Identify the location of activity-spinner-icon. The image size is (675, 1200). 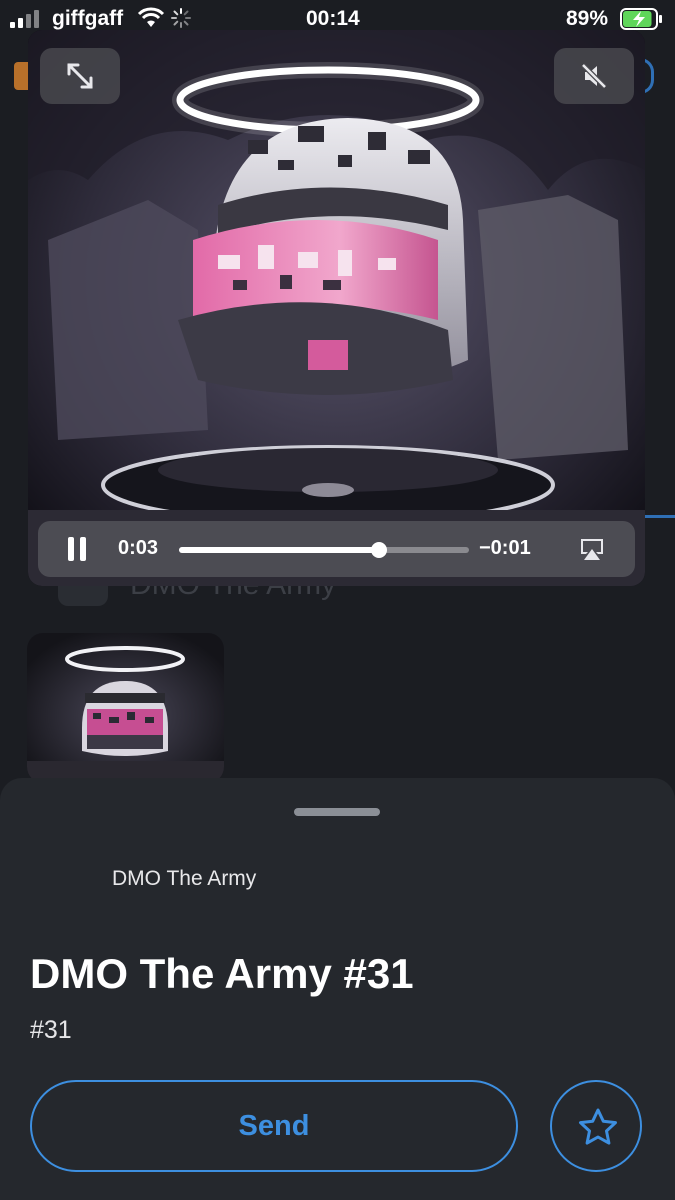
(181, 18).